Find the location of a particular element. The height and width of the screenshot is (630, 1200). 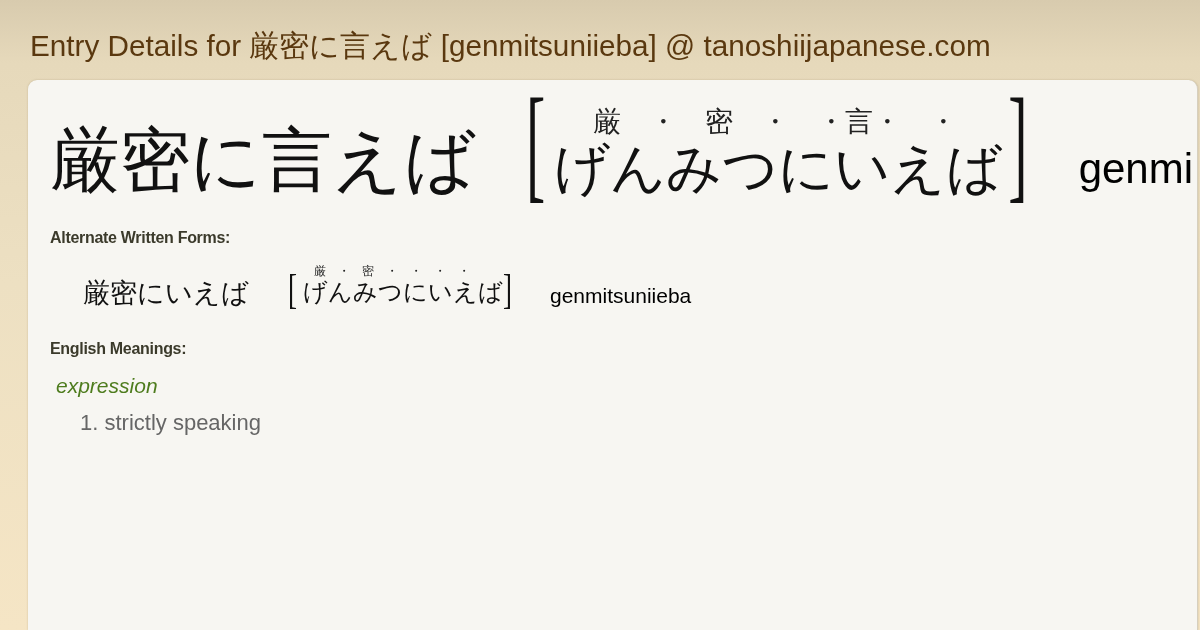

section-heading: Alternate Written Forms: is located at coordinates (140, 238).